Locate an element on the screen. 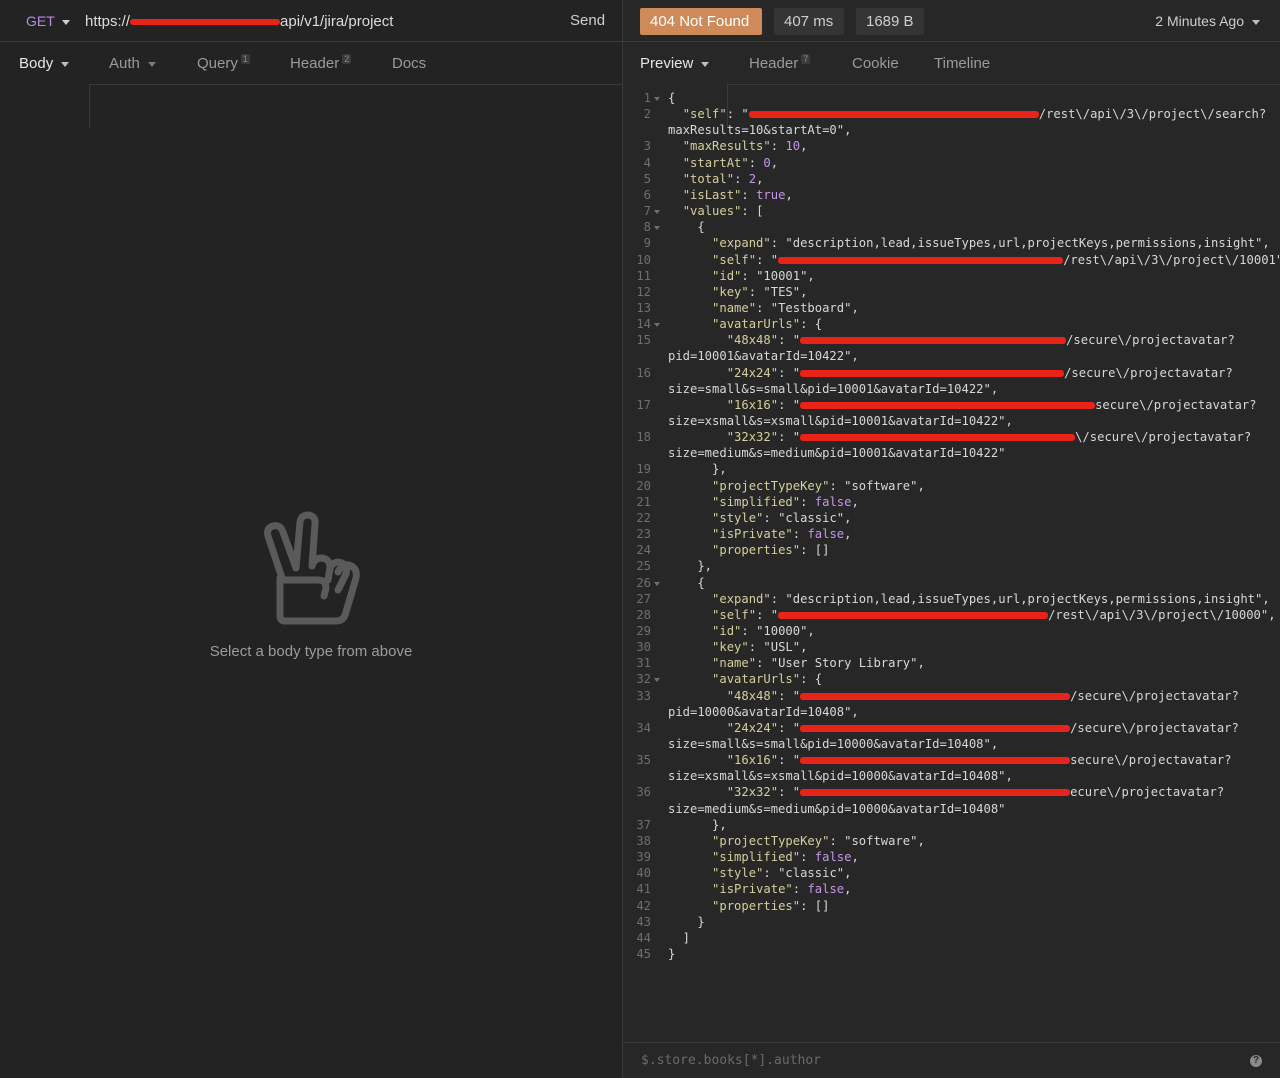 This screenshot has width=1280, height=1078. line-number: 33 is located at coordinates (643, 695).